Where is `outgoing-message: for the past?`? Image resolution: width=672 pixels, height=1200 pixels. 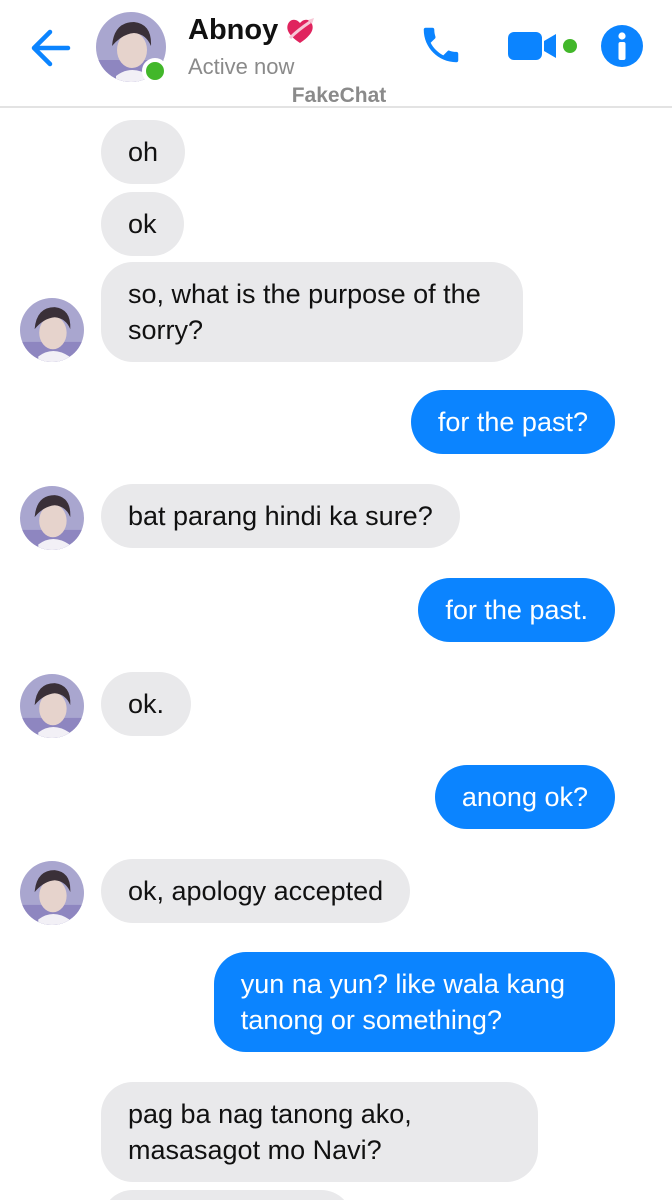 outgoing-message: for the past? is located at coordinates (512, 422).